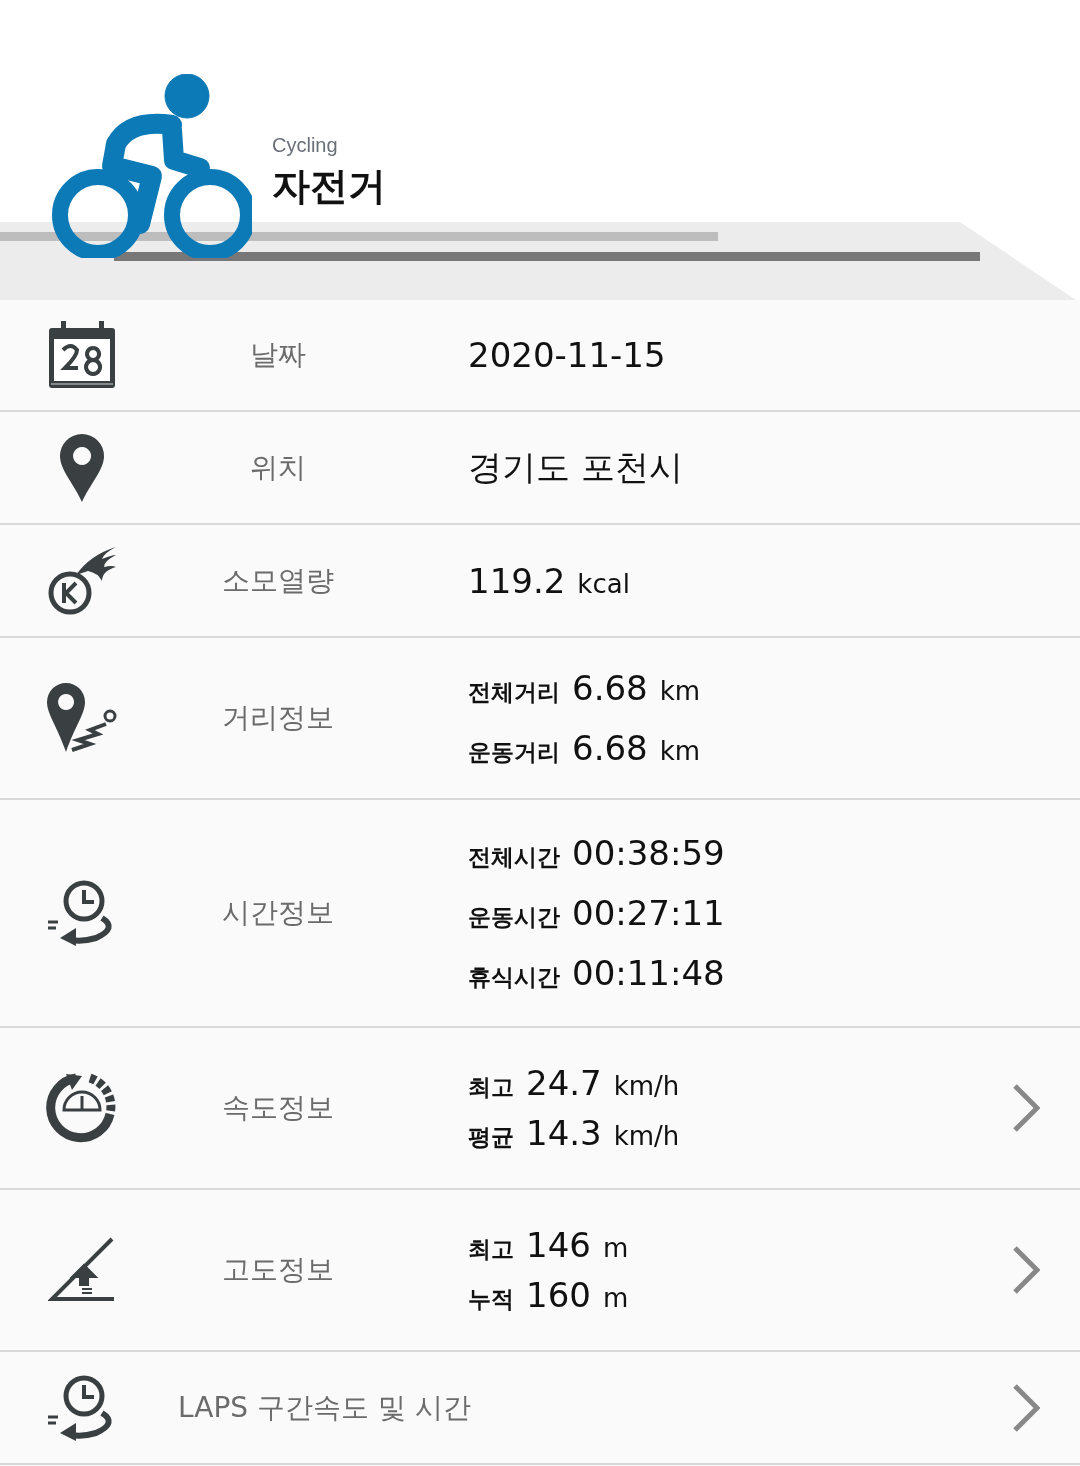 This screenshot has width=1080, height=1466. Describe the element at coordinates (622, 1407) in the screenshot. I see `laps-link: LAPS 구간속도 및 시간` at that location.